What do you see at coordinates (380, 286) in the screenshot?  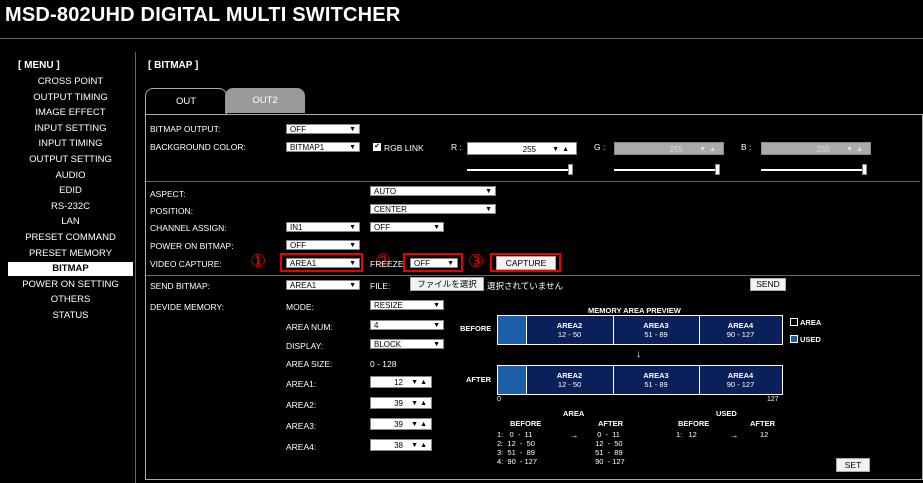 I see `file-label: FILE:` at bounding box center [380, 286].